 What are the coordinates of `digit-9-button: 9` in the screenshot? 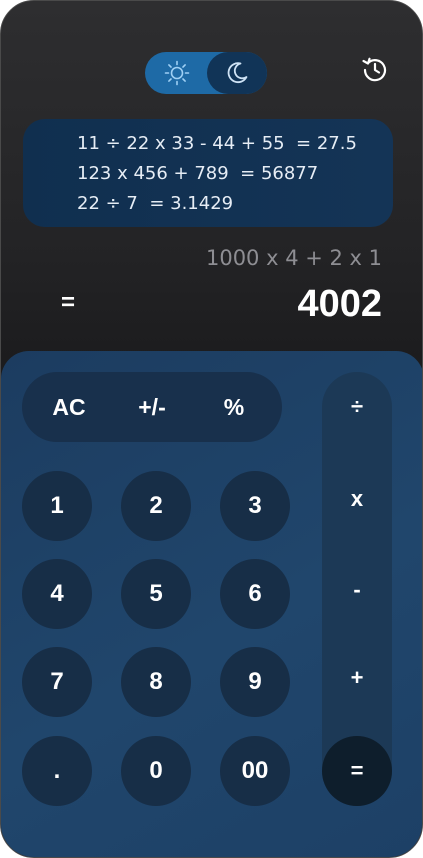 It's located at (255, 682).